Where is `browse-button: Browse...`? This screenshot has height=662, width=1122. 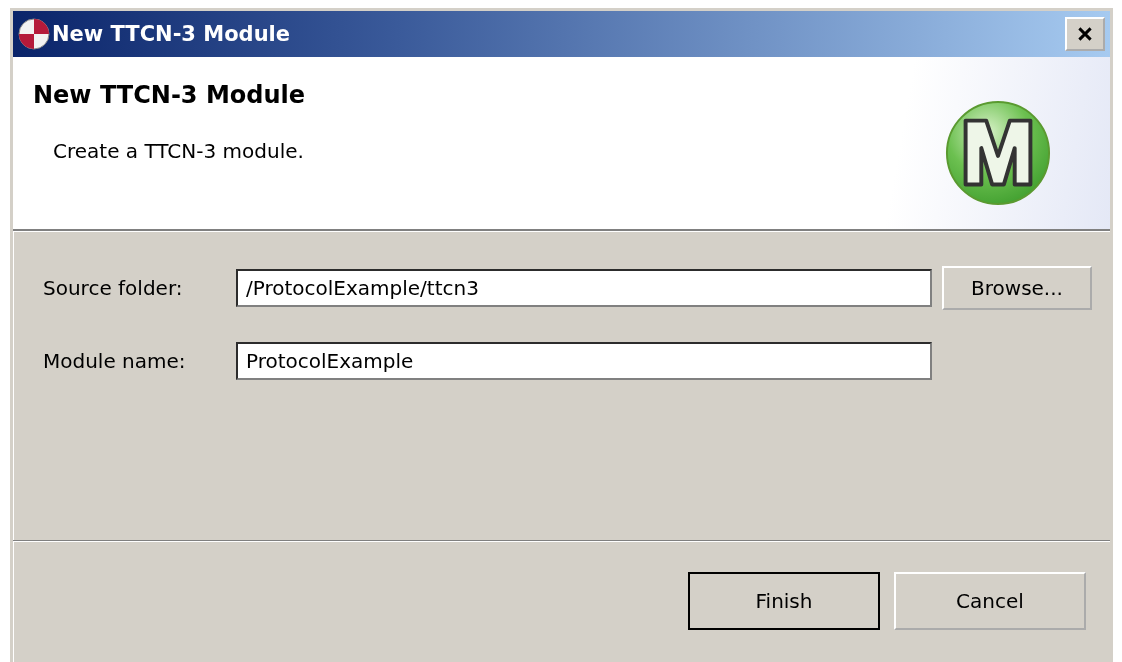
browse-button: Browse... is located at coordinates (1017, 288).